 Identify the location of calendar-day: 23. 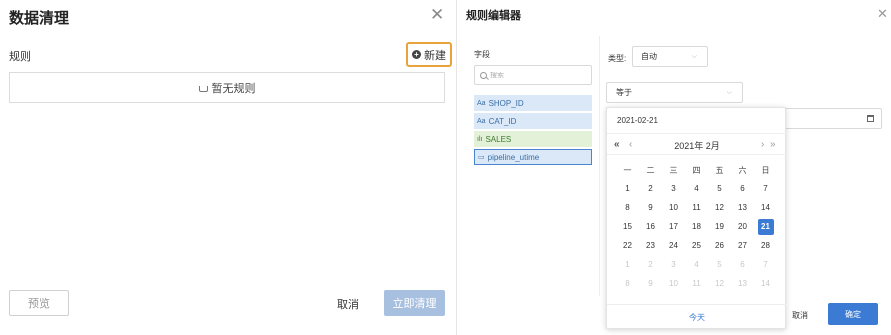
(651, 246).